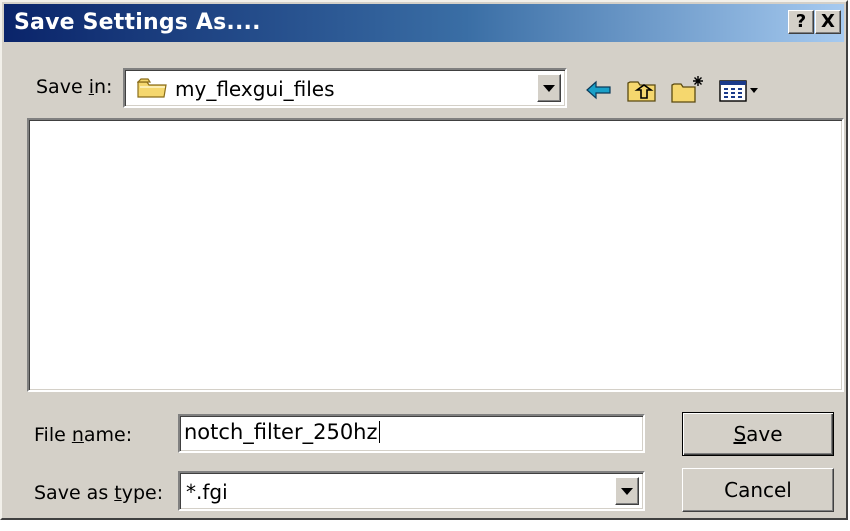 This screenshot has width=850, height=531. I want to click on folder-icon, so click(151, 90).